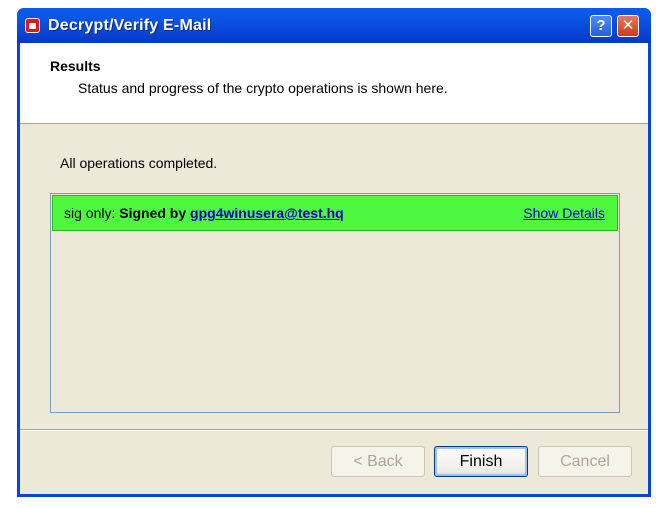  Describe the element at coordinates (75, 66) in the screenshot. I see `page-title: Results` at that location.